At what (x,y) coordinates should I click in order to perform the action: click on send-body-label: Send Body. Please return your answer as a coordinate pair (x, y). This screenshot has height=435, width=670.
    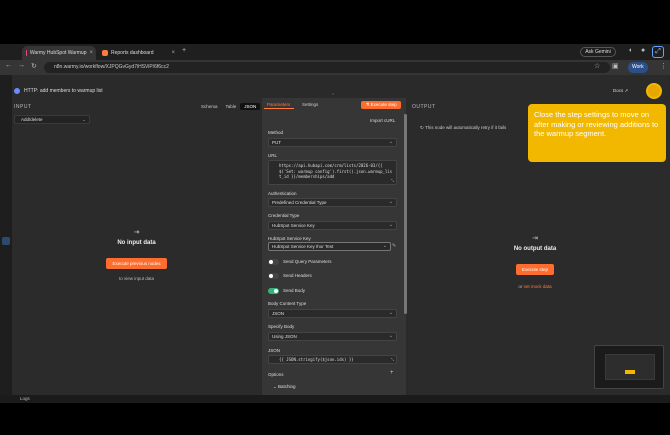
    Looking at the image, I should click on (294, 290).